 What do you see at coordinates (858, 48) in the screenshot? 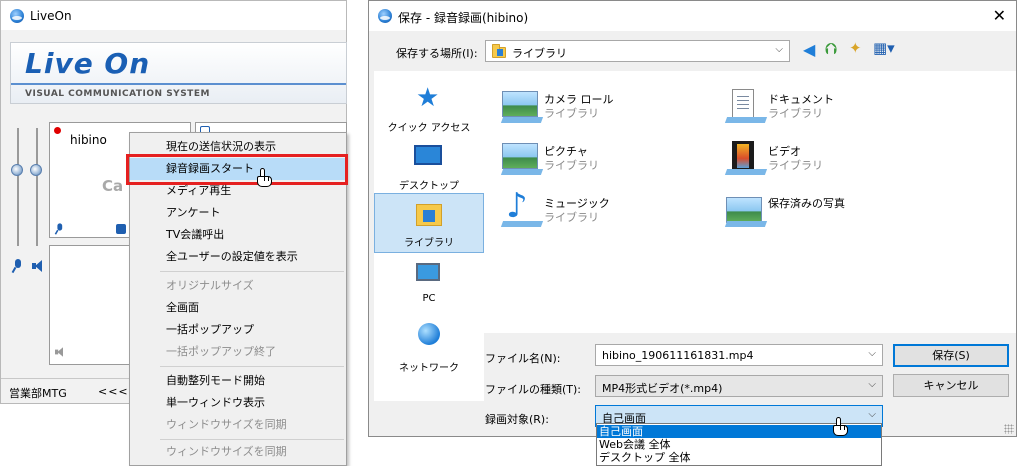
I see `new-folder-icon: ✦` at bounding box center [858, 48].